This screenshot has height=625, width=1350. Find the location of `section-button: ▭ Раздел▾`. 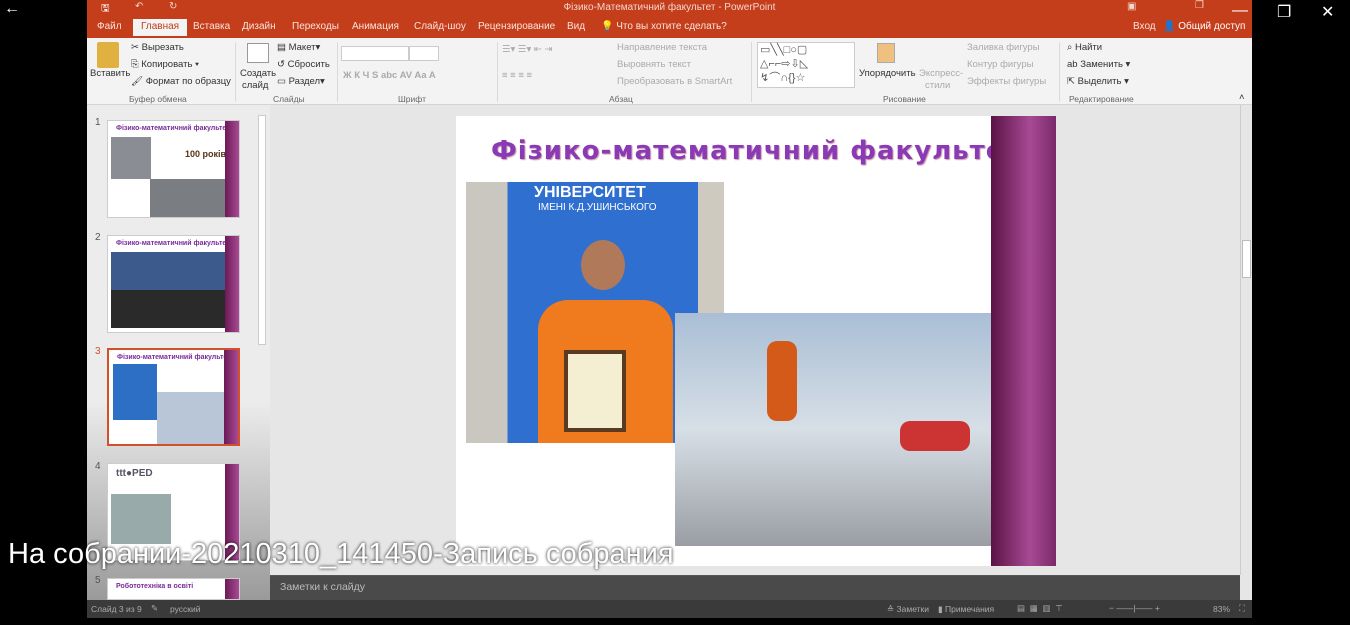

section-button: ▭ Раздел▾ is located at coordinates (301, 81).